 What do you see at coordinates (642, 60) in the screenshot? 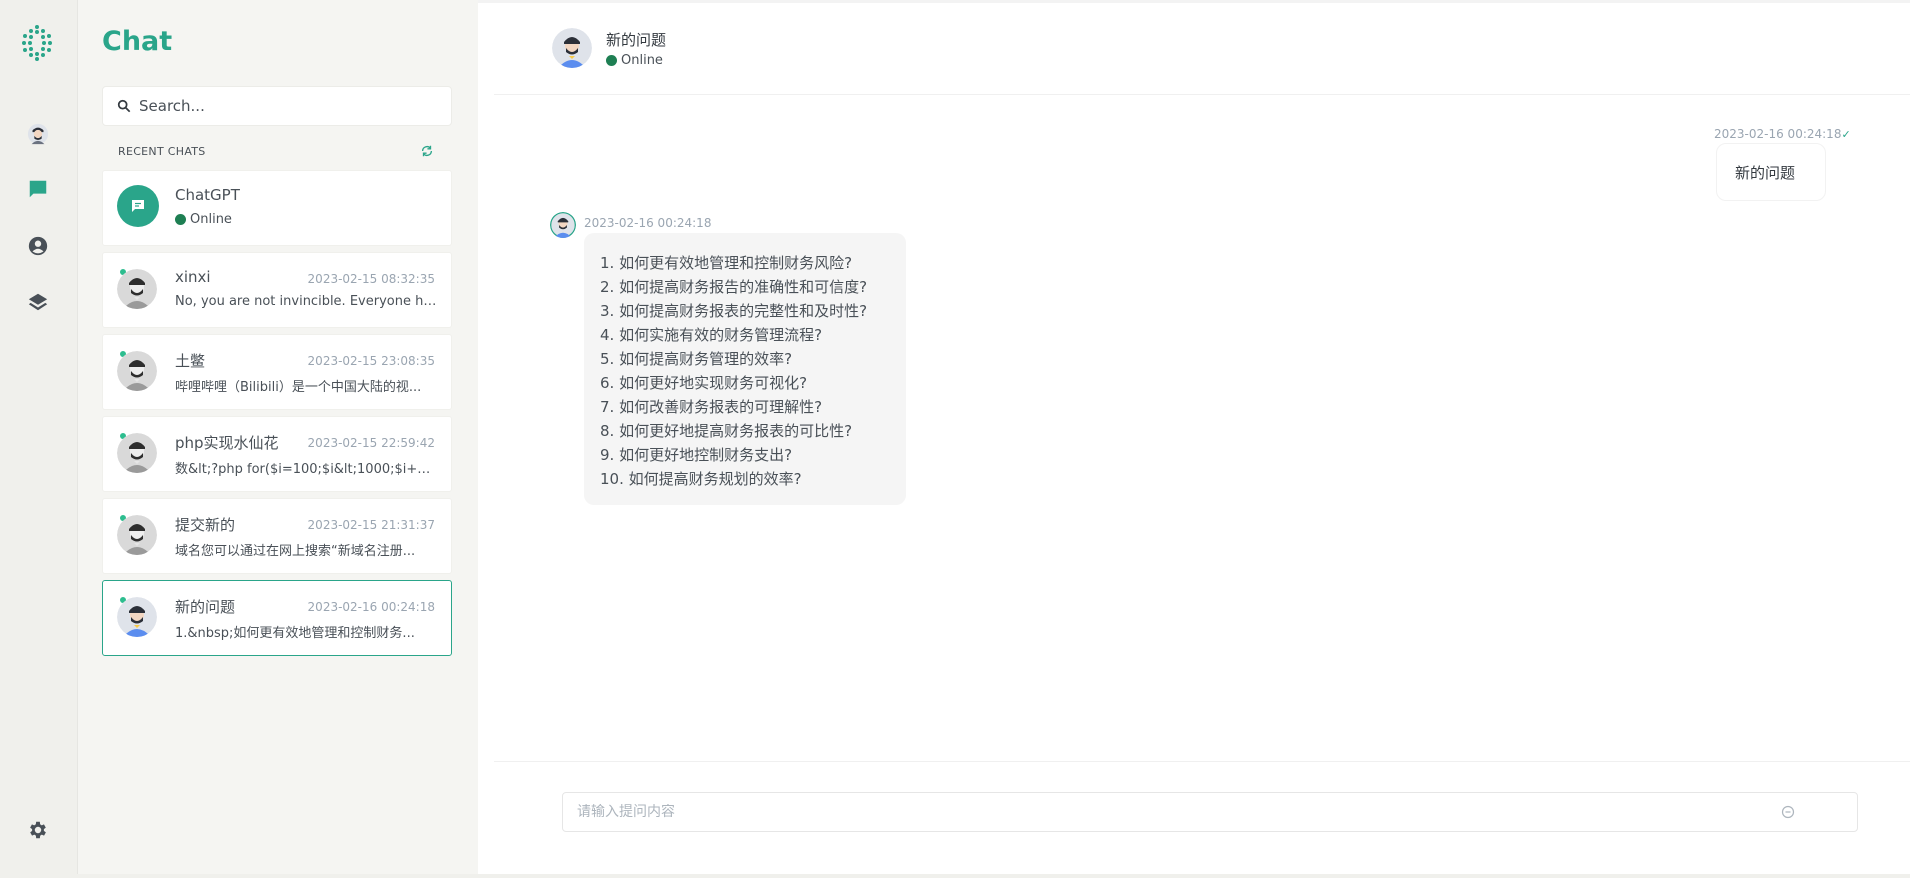
I see `conversation-status-text: Online` at bounding box center [642, 60].